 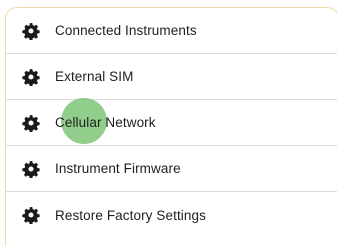 I want to click on menu-item-label: External SIM, so click(x=94, y=76).